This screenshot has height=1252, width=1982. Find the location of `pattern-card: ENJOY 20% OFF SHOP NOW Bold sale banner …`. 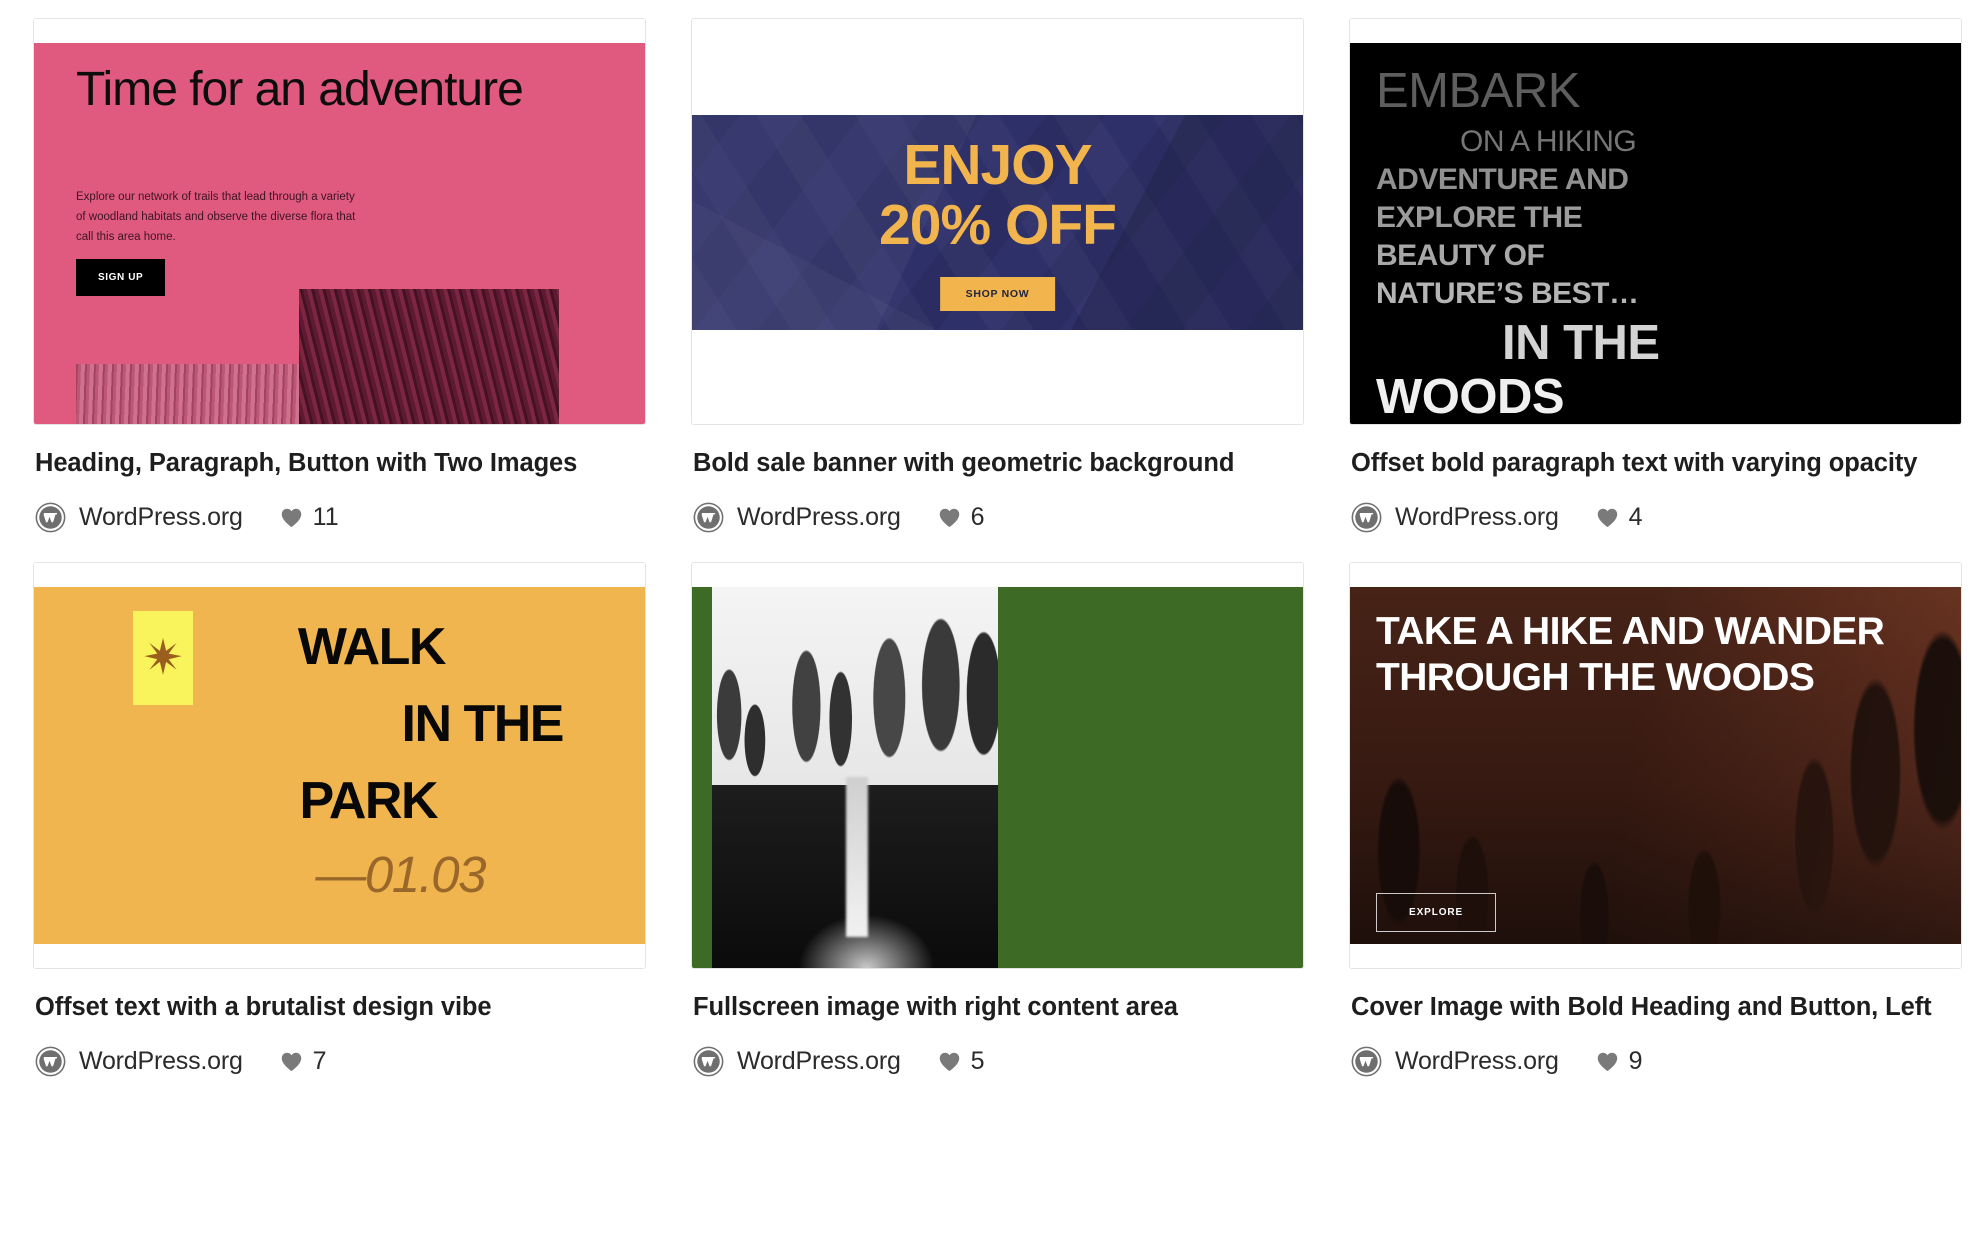

pattern-card: ENJOY 20% OFF SHOP NOW Bold sale banner … is located at coordinates (997, 278).